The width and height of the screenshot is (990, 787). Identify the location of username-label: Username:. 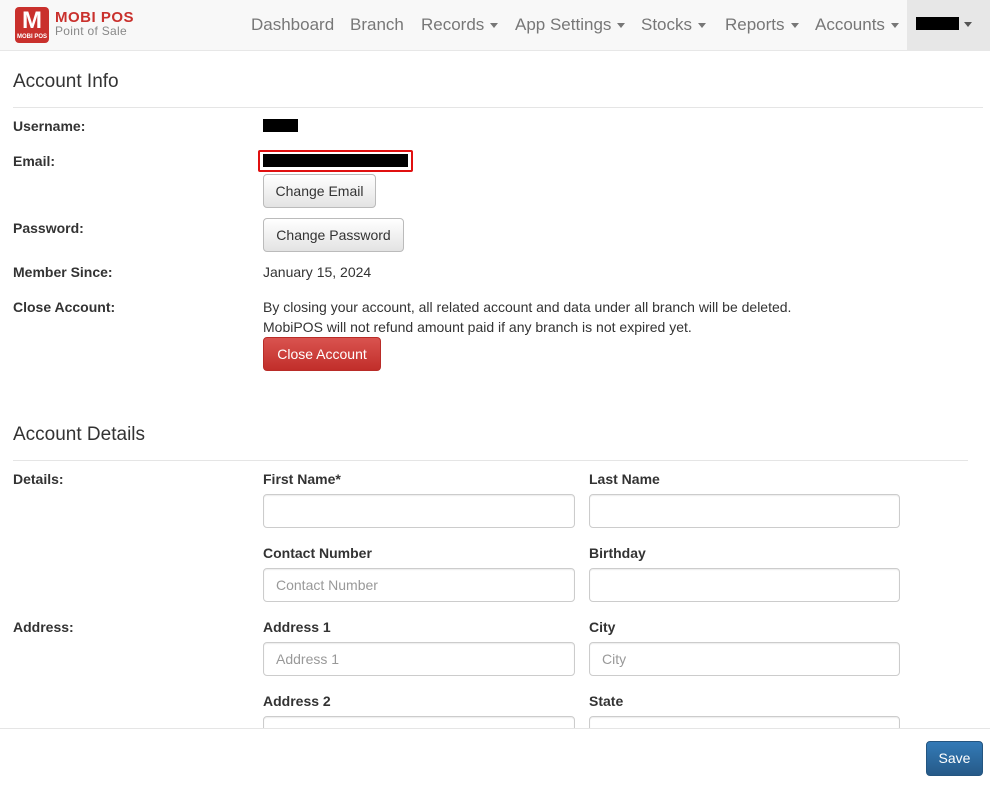
(49, 126).